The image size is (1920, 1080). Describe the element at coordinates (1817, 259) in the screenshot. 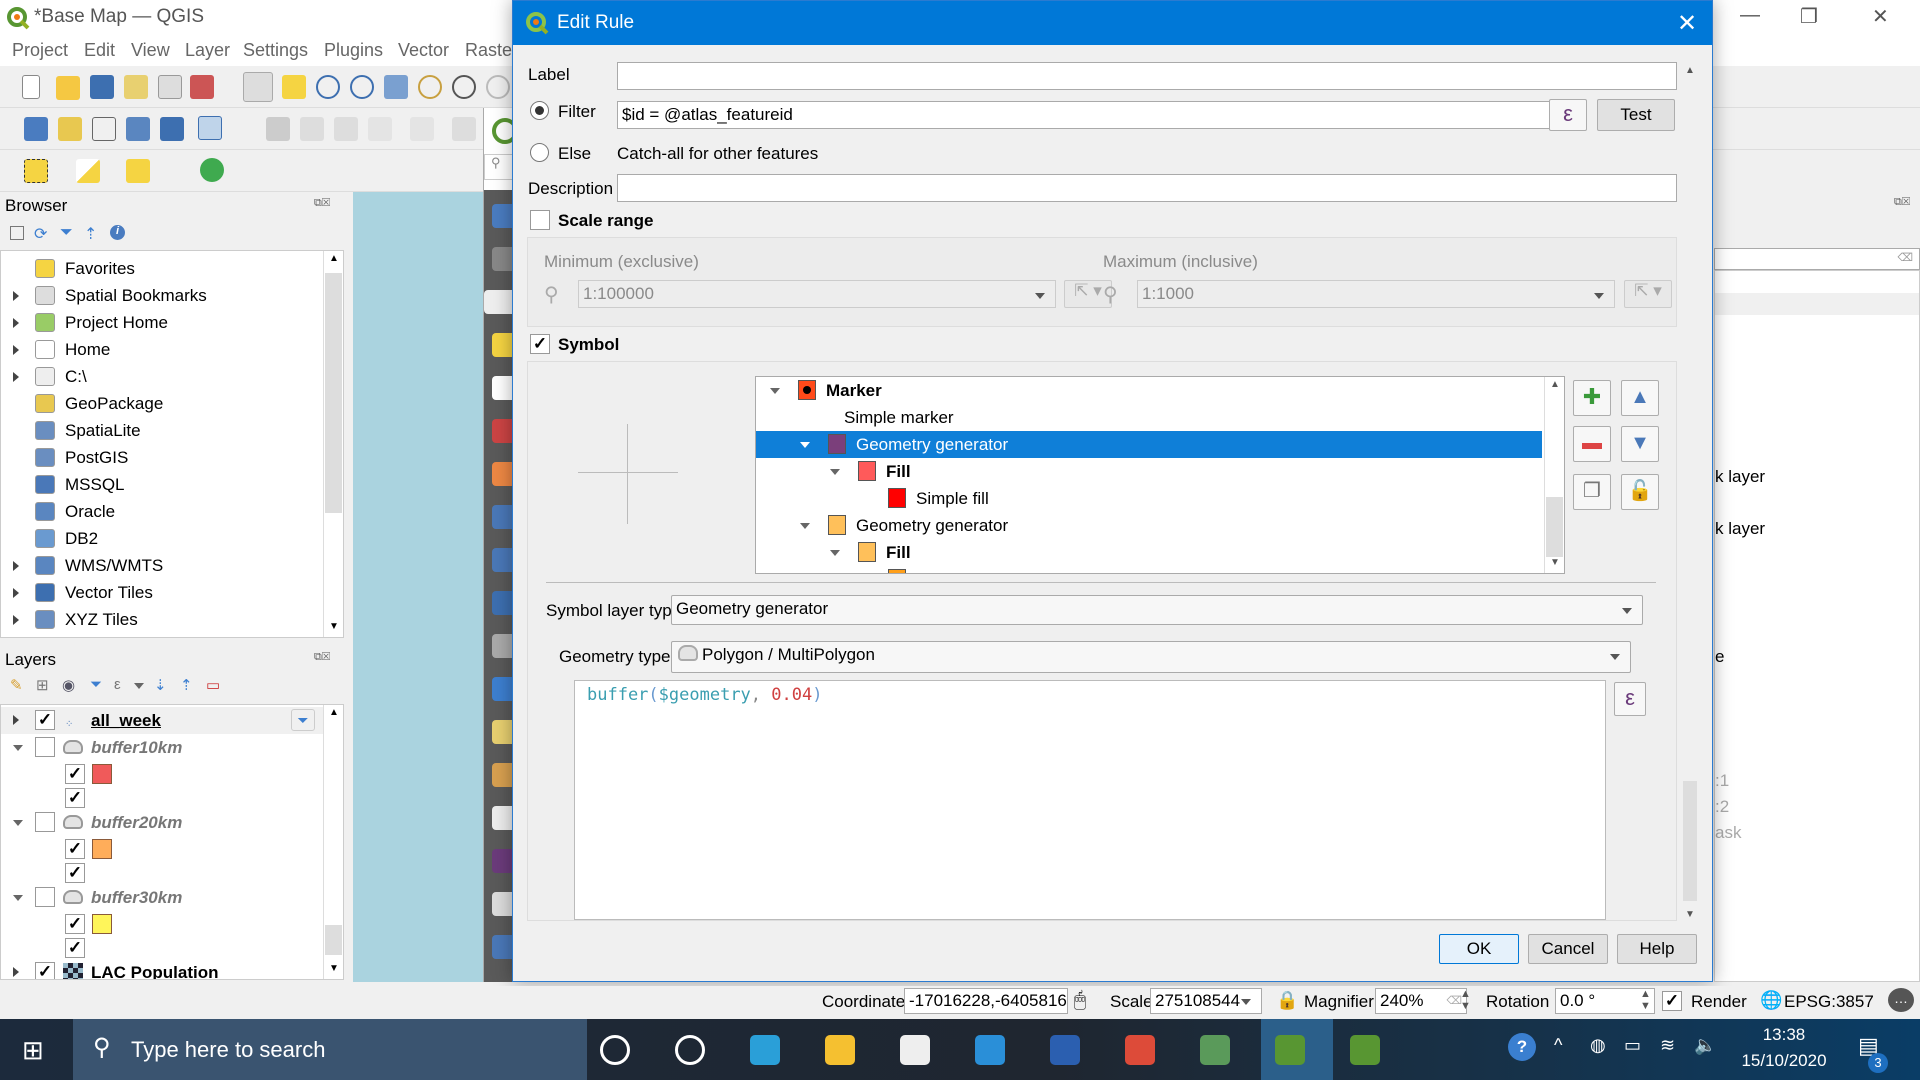

I see `right-search-input: ⌫` at that location.